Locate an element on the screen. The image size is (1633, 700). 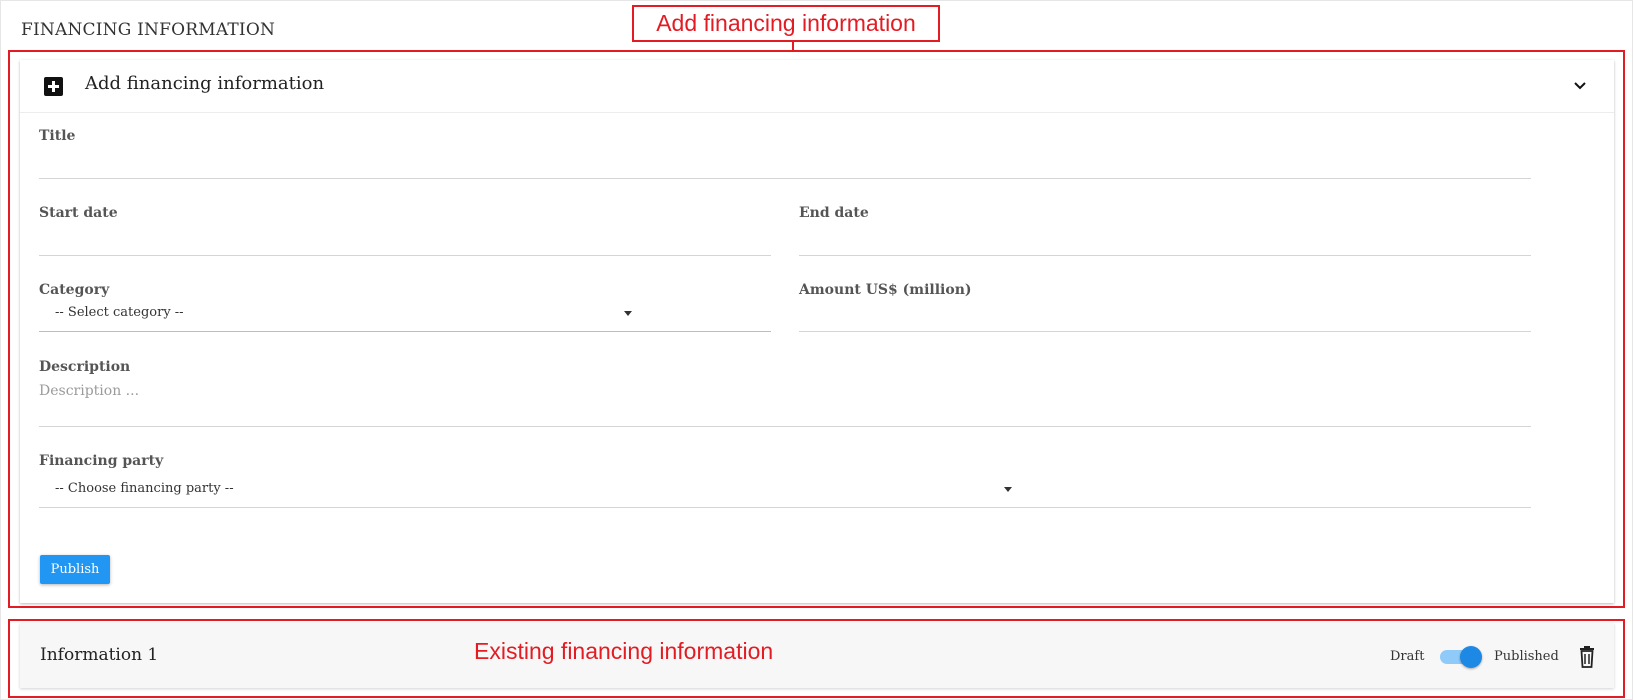
financing-party-label: Financing party is located at coordinates (101, 461).